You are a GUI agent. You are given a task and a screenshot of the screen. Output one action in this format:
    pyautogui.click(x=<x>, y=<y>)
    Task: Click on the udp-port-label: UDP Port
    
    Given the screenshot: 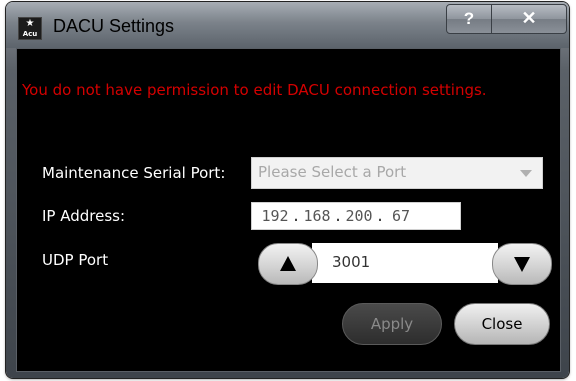 What is the action you would take?
    pyautogui.click(x=75, y=260)
    